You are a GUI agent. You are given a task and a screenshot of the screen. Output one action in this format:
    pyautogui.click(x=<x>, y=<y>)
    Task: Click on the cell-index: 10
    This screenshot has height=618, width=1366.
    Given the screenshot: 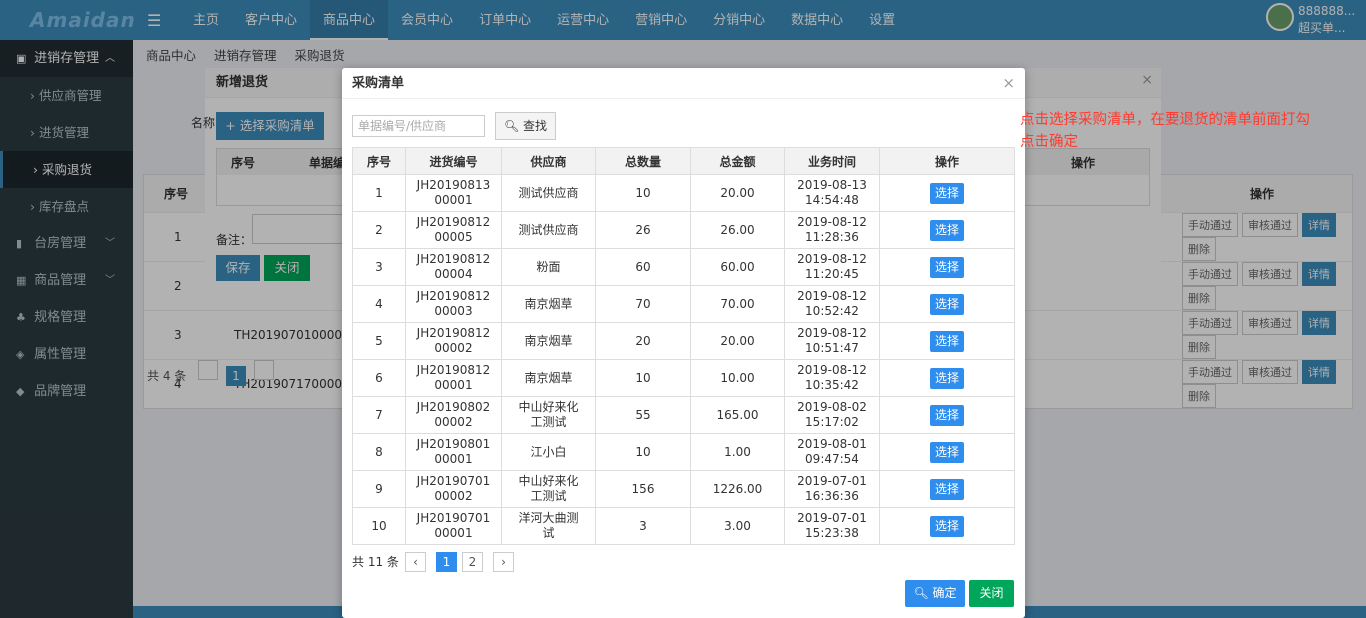 What is the action you would take?
    pyautogui.click(x=379, y=526)
    